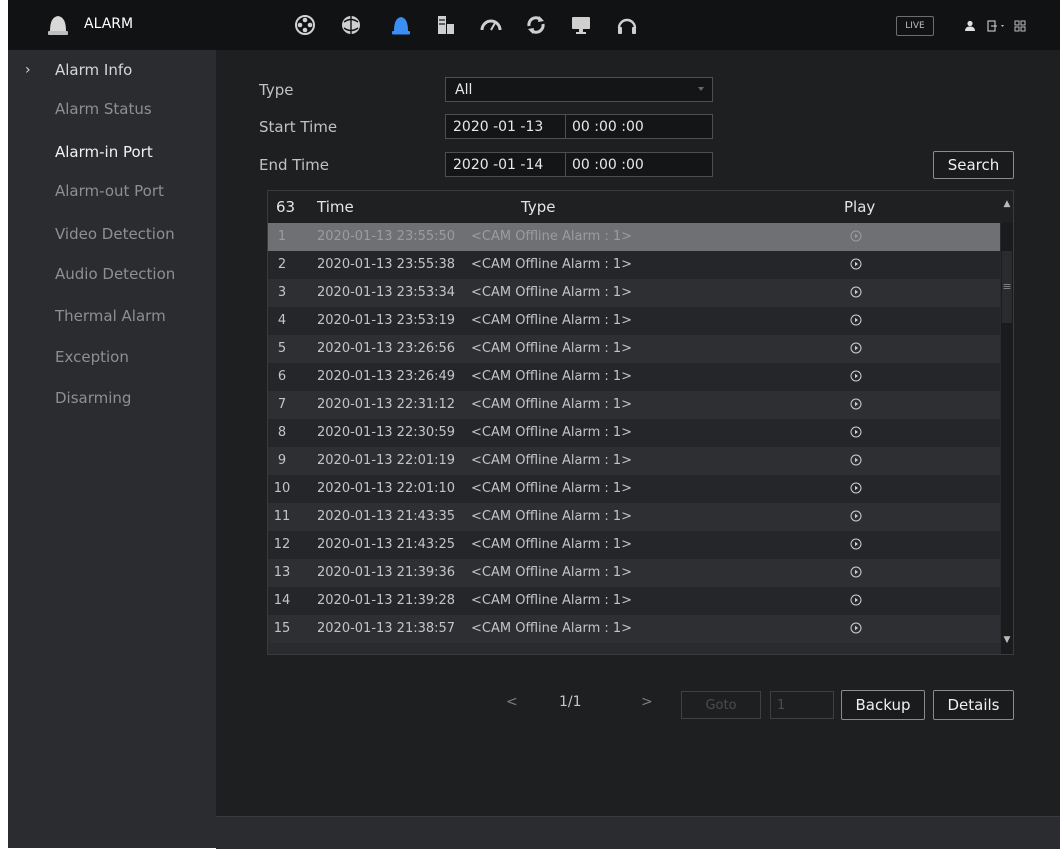 This screenshot has height=849, width=1060. What do you see at coordinates (1007, 287) in the screenshot?
I see `scrollbar-thumb: ≡` at bounding box center [1007, 287].